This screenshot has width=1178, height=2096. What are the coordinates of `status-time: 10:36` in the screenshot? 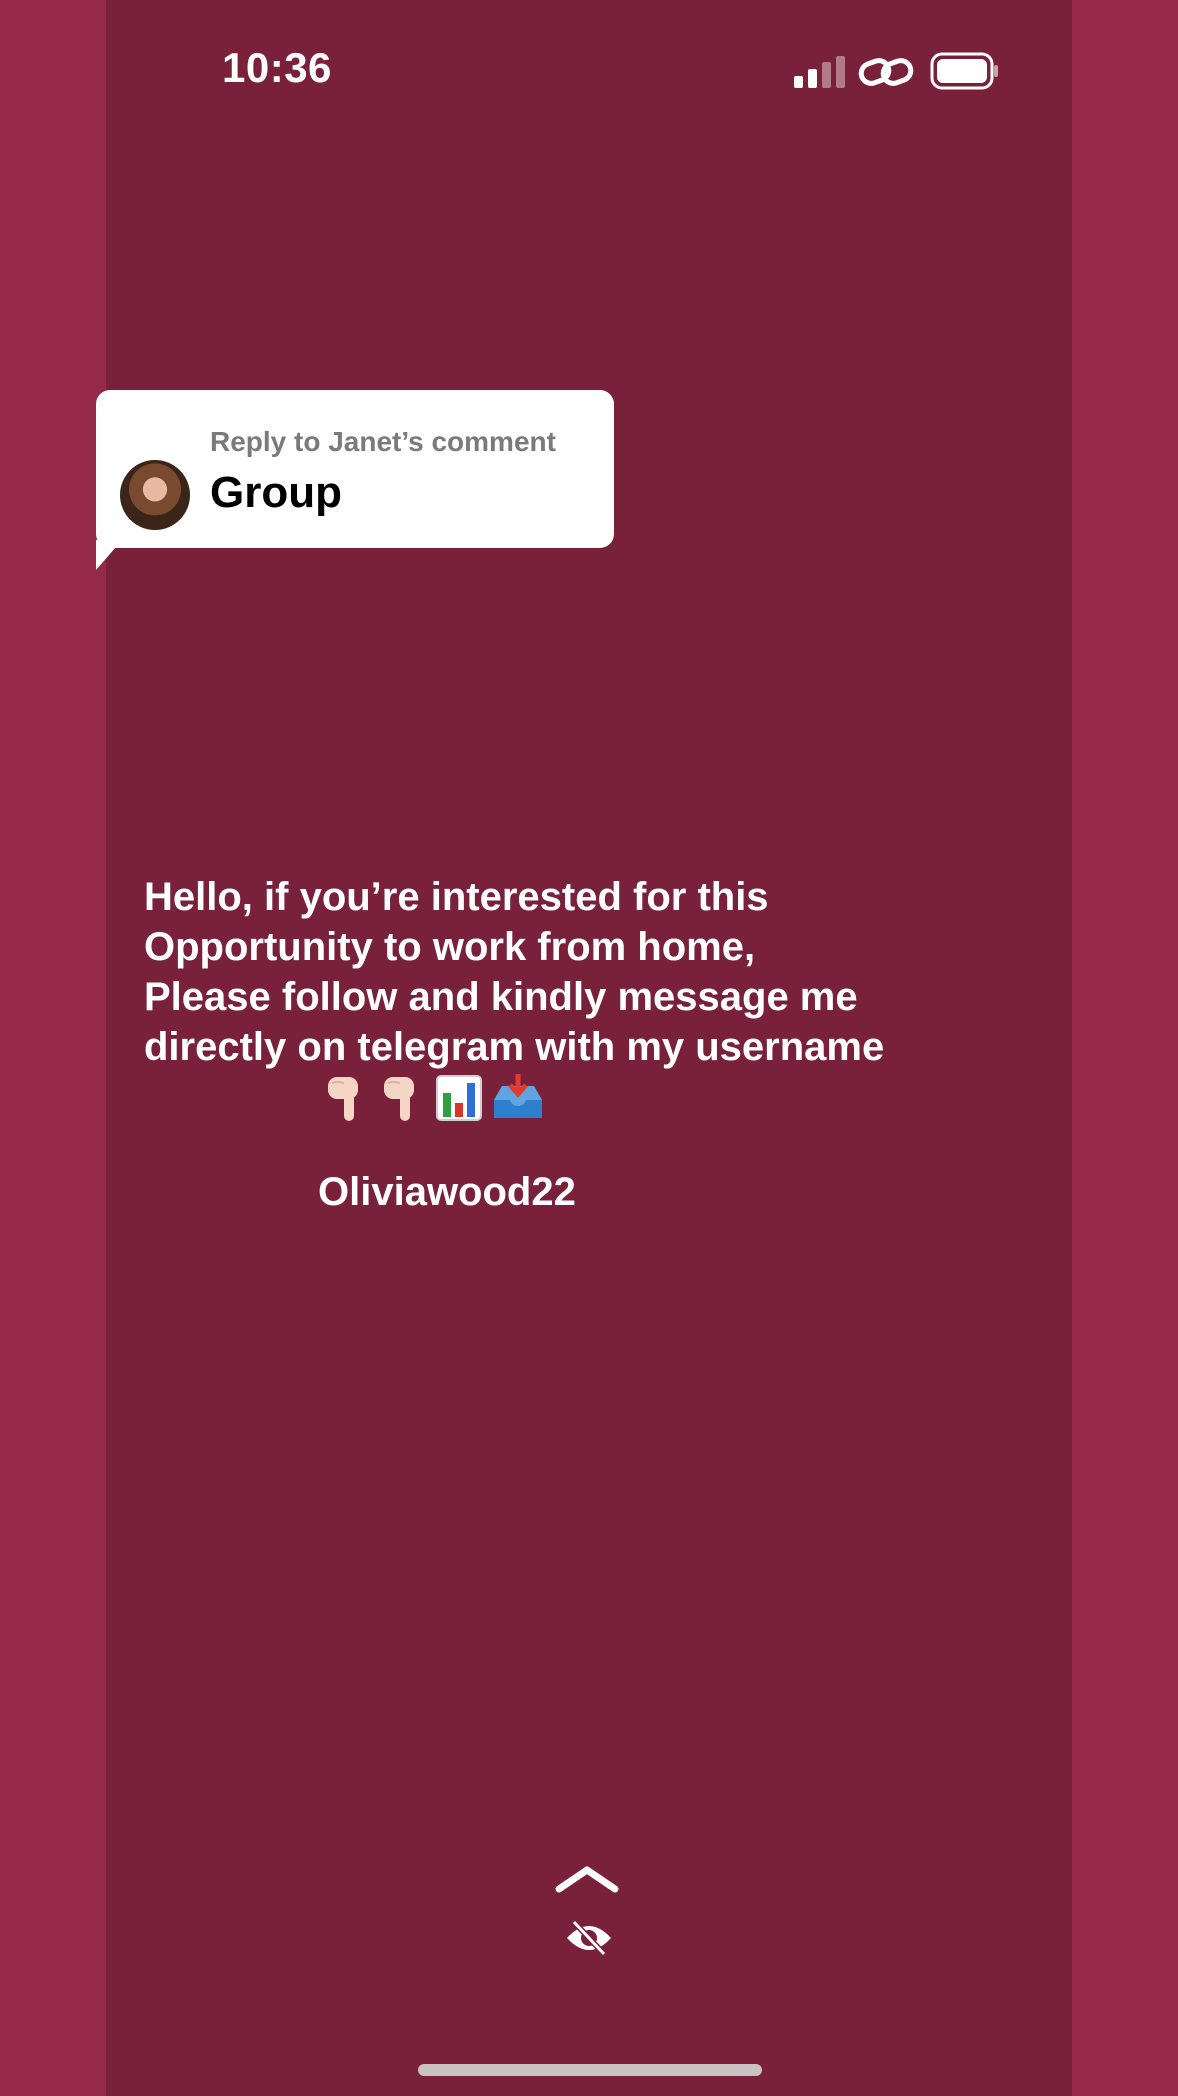 It's located at (277, 67).